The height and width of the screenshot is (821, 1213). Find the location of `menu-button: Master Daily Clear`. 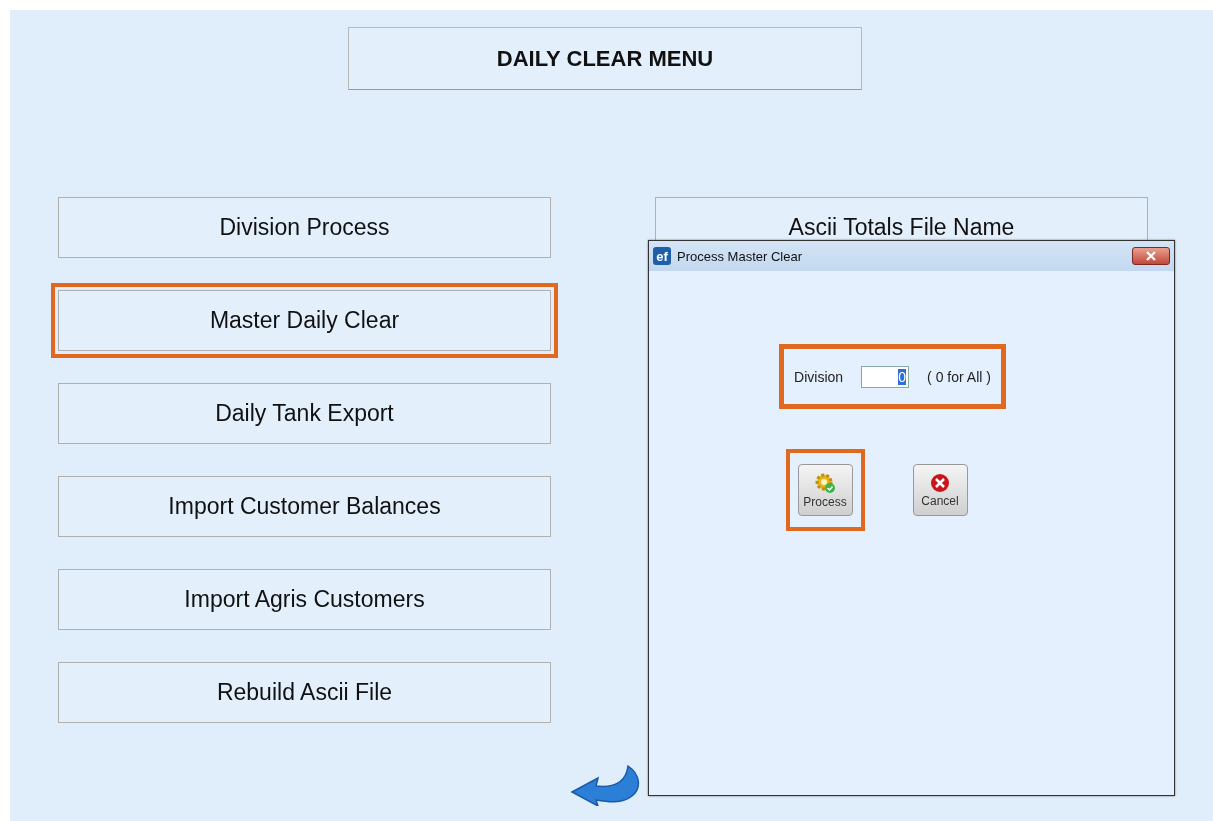

menu-button: Master Daily Clear is located at coordinates (304, 320).